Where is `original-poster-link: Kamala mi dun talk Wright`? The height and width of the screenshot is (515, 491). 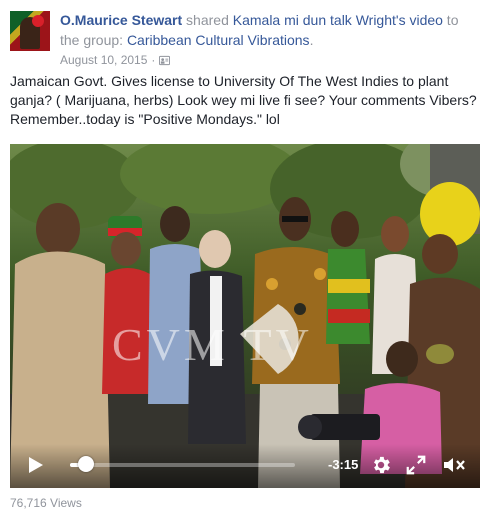
original-poster-link: Kamala mi dun talk Wright is located at coordinates (314, 20).